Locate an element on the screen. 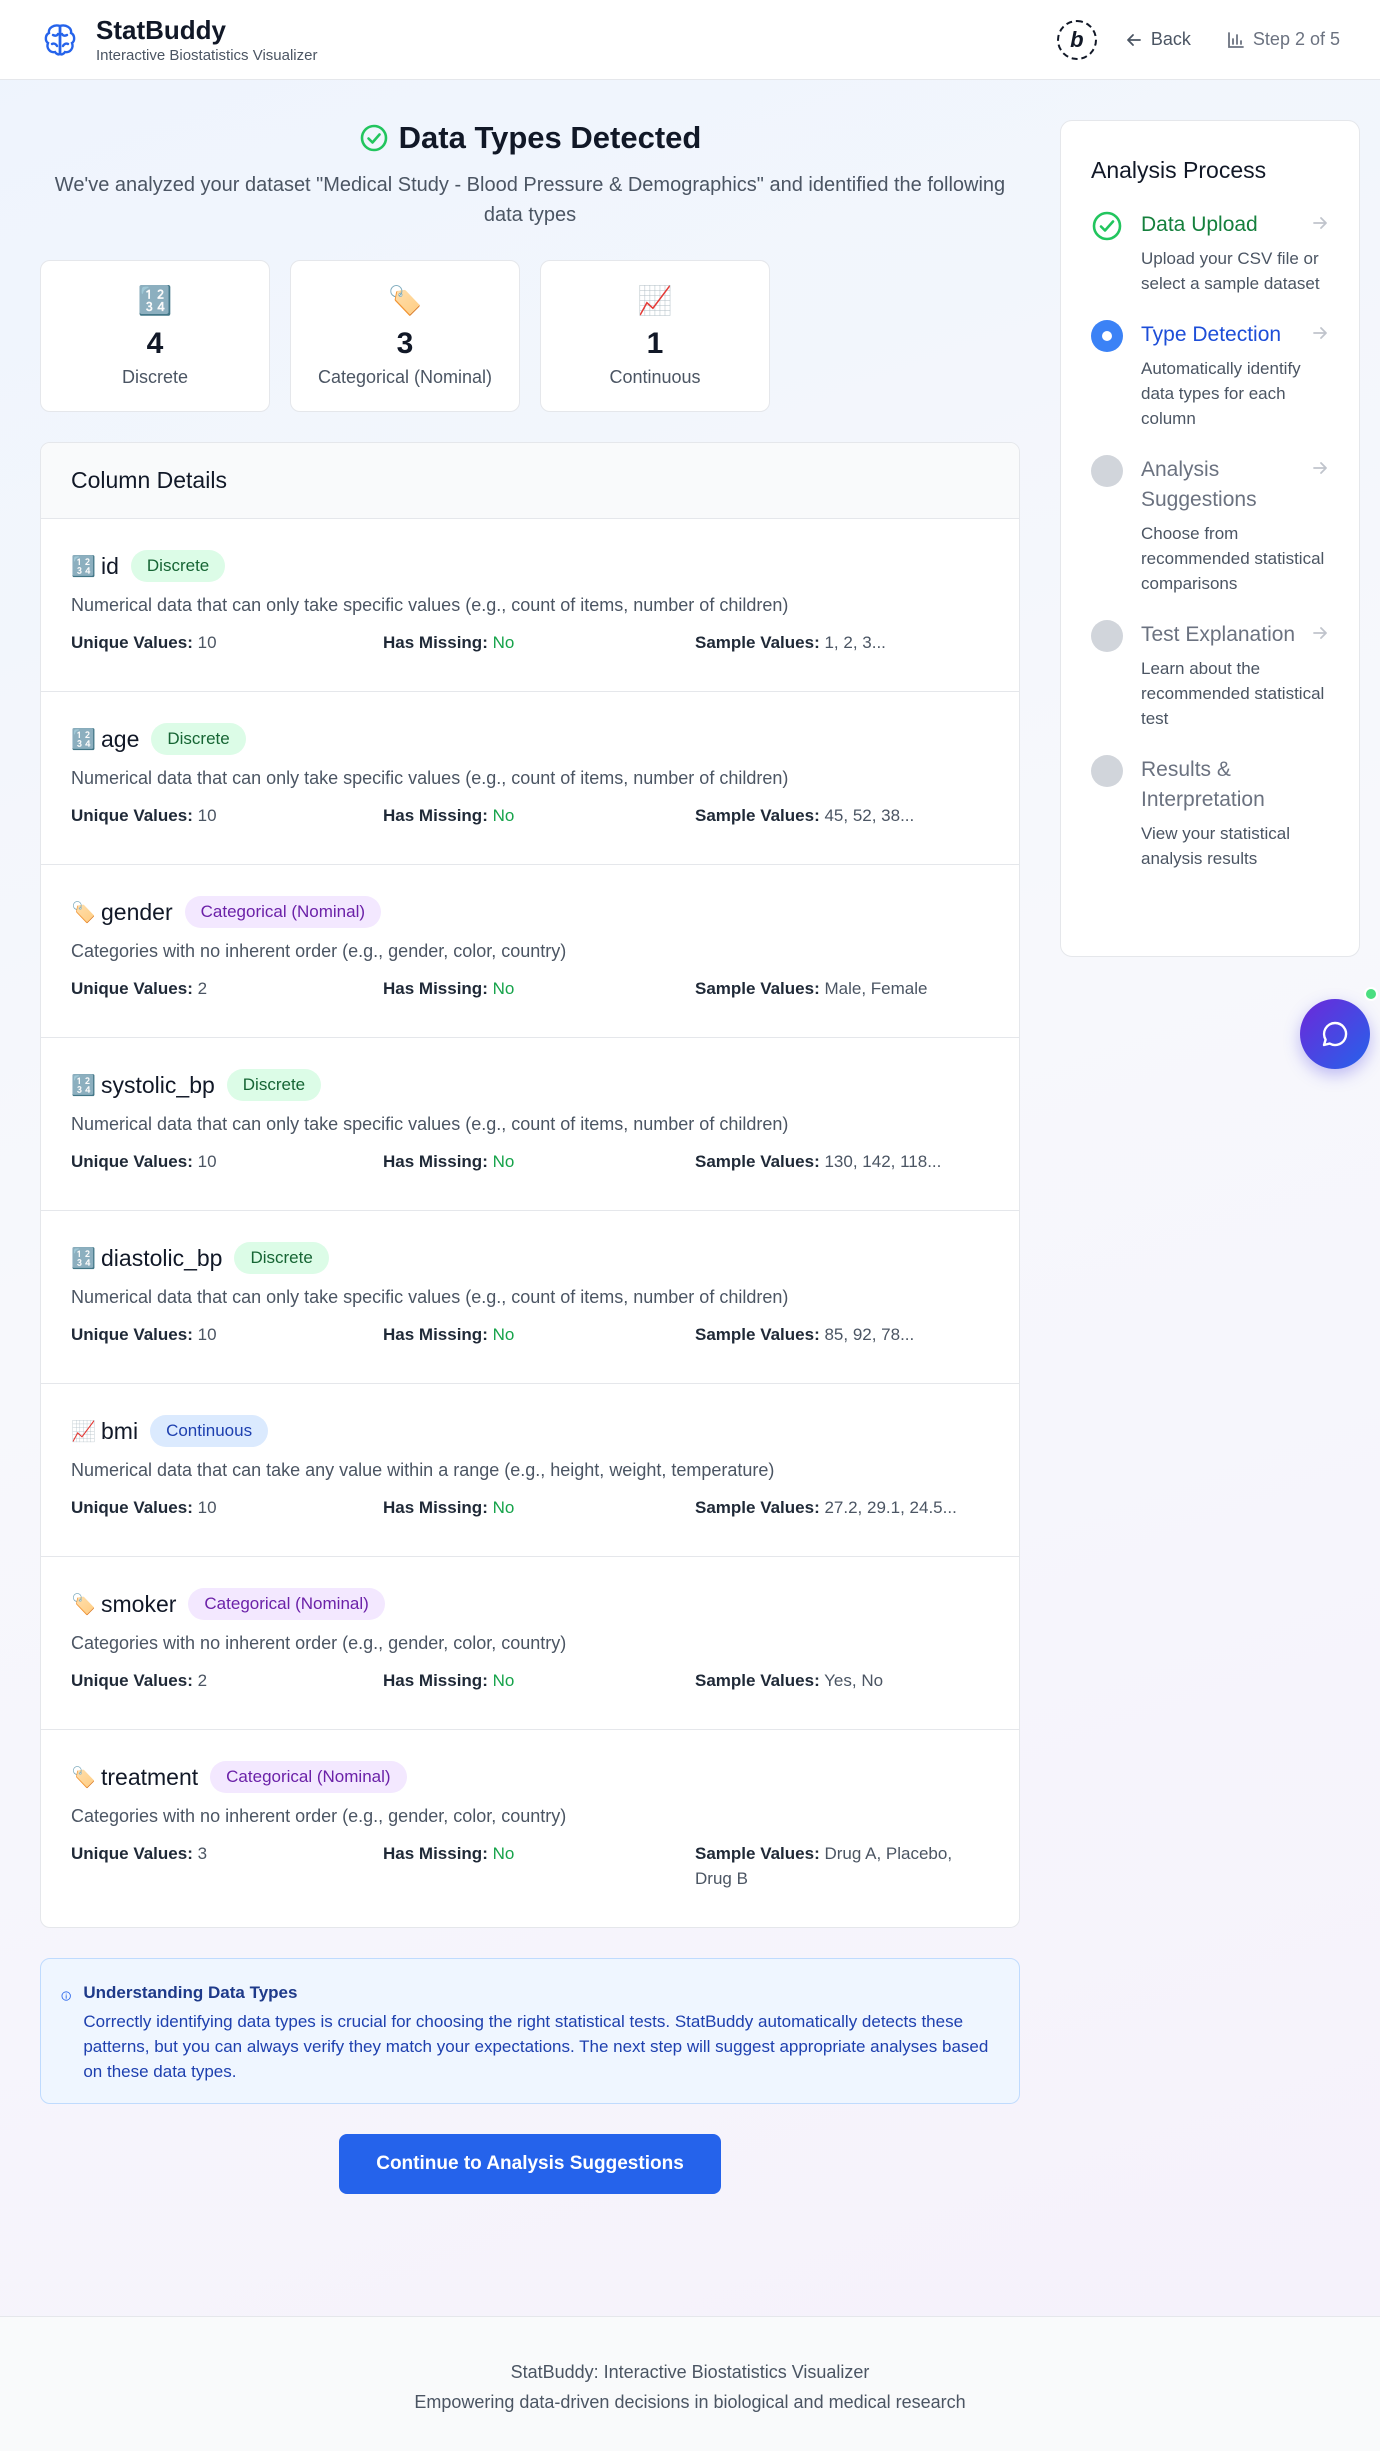 This screenshot has width=1380, height=2451. brand-subtitle: Interactive Biostatistics Visualizer is located at coordinates (207, 55).